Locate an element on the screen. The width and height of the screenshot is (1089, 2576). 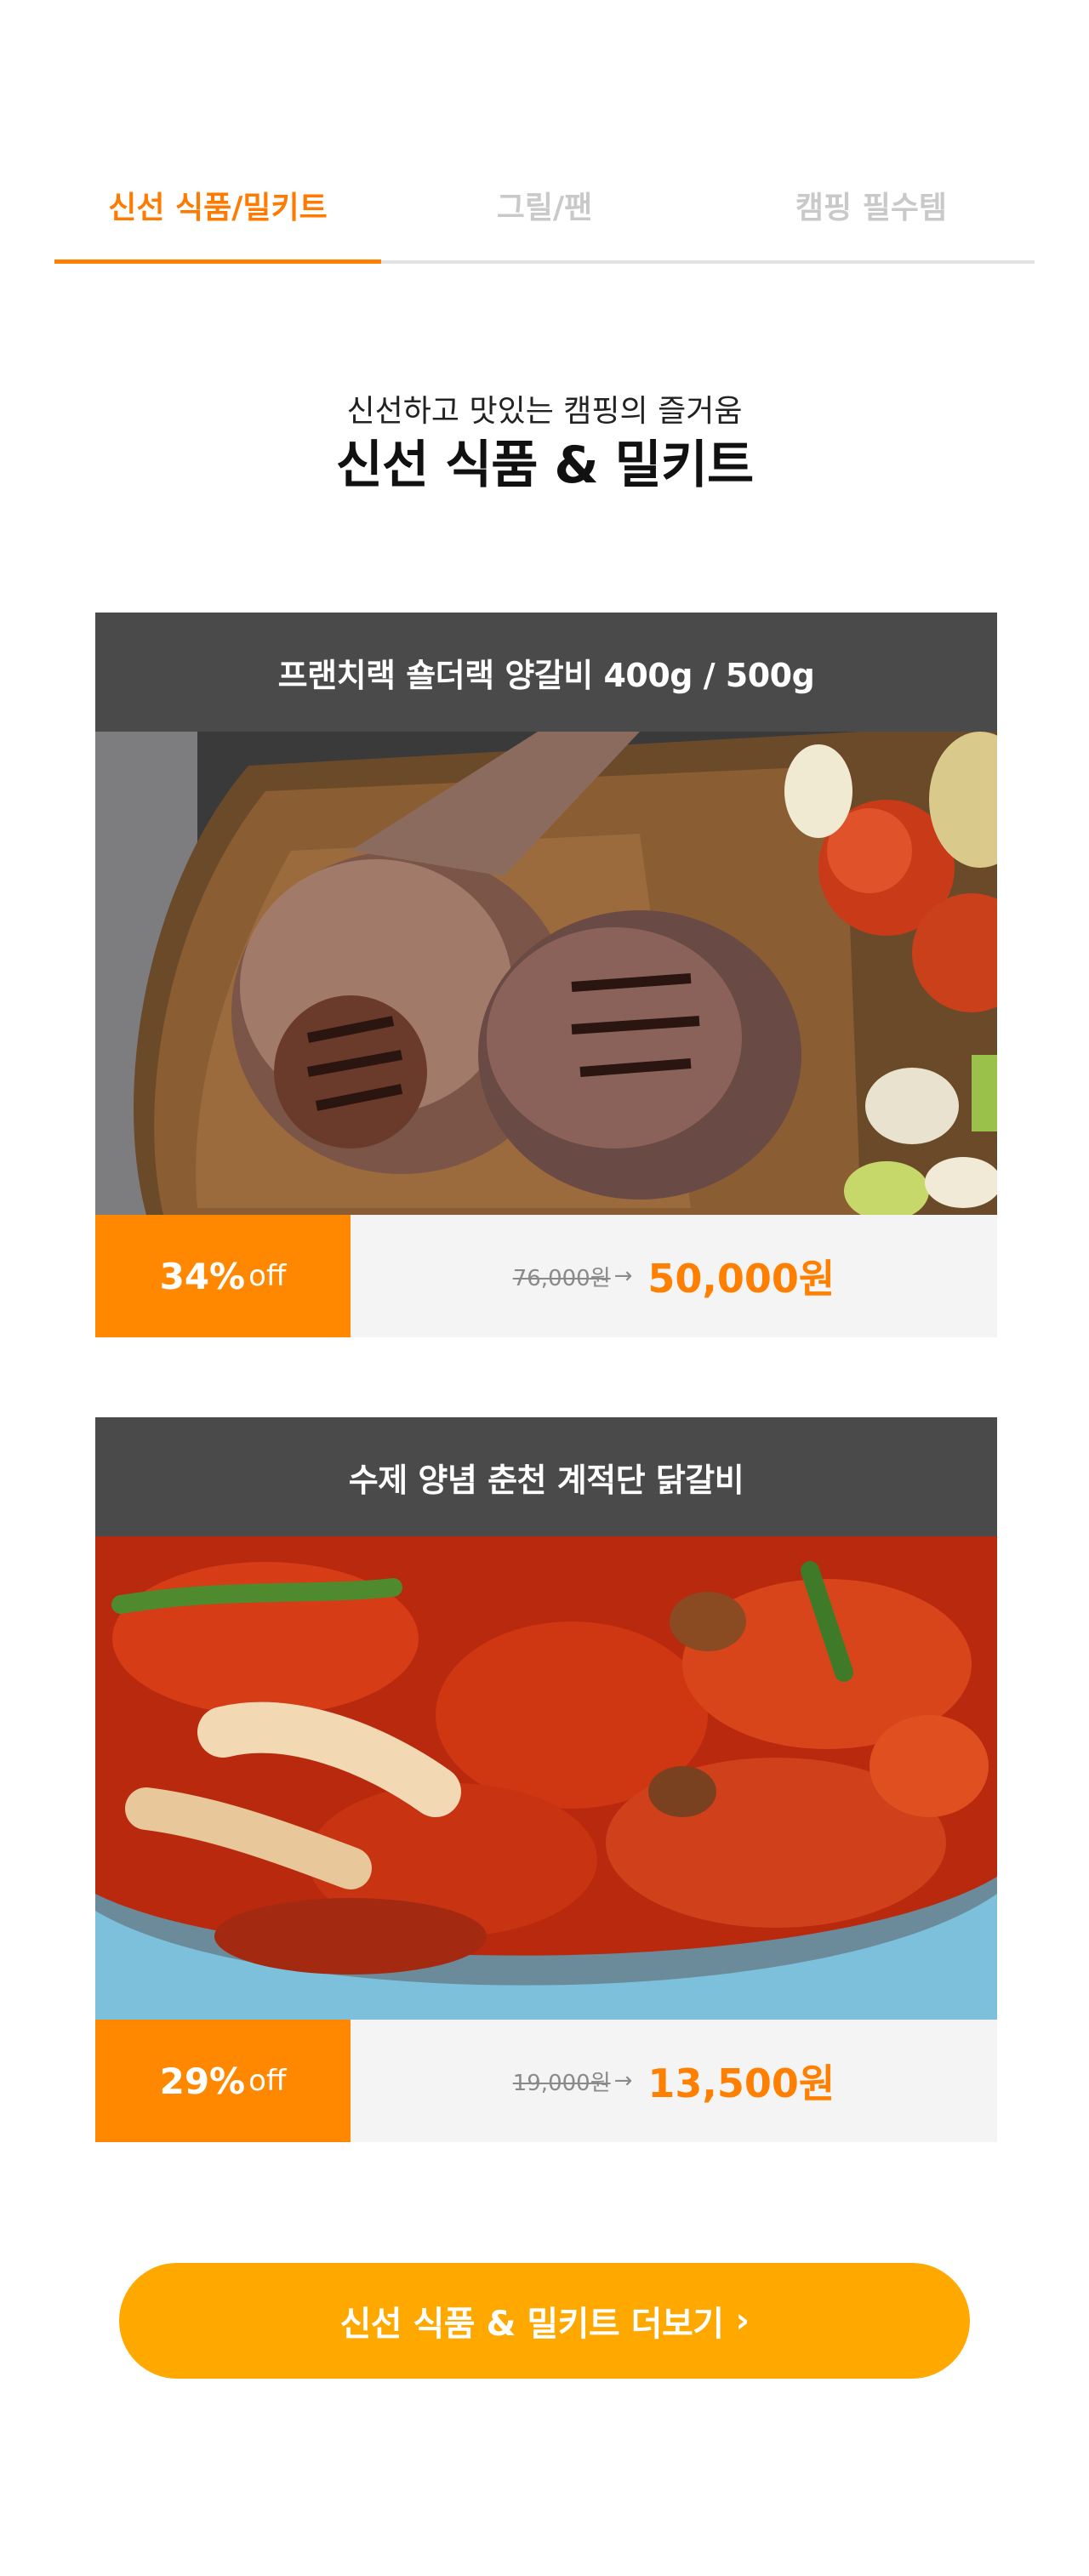
product-title: 수제 양념 춘천 계적단 닭갈비 is located at coordinates (546, 1476).